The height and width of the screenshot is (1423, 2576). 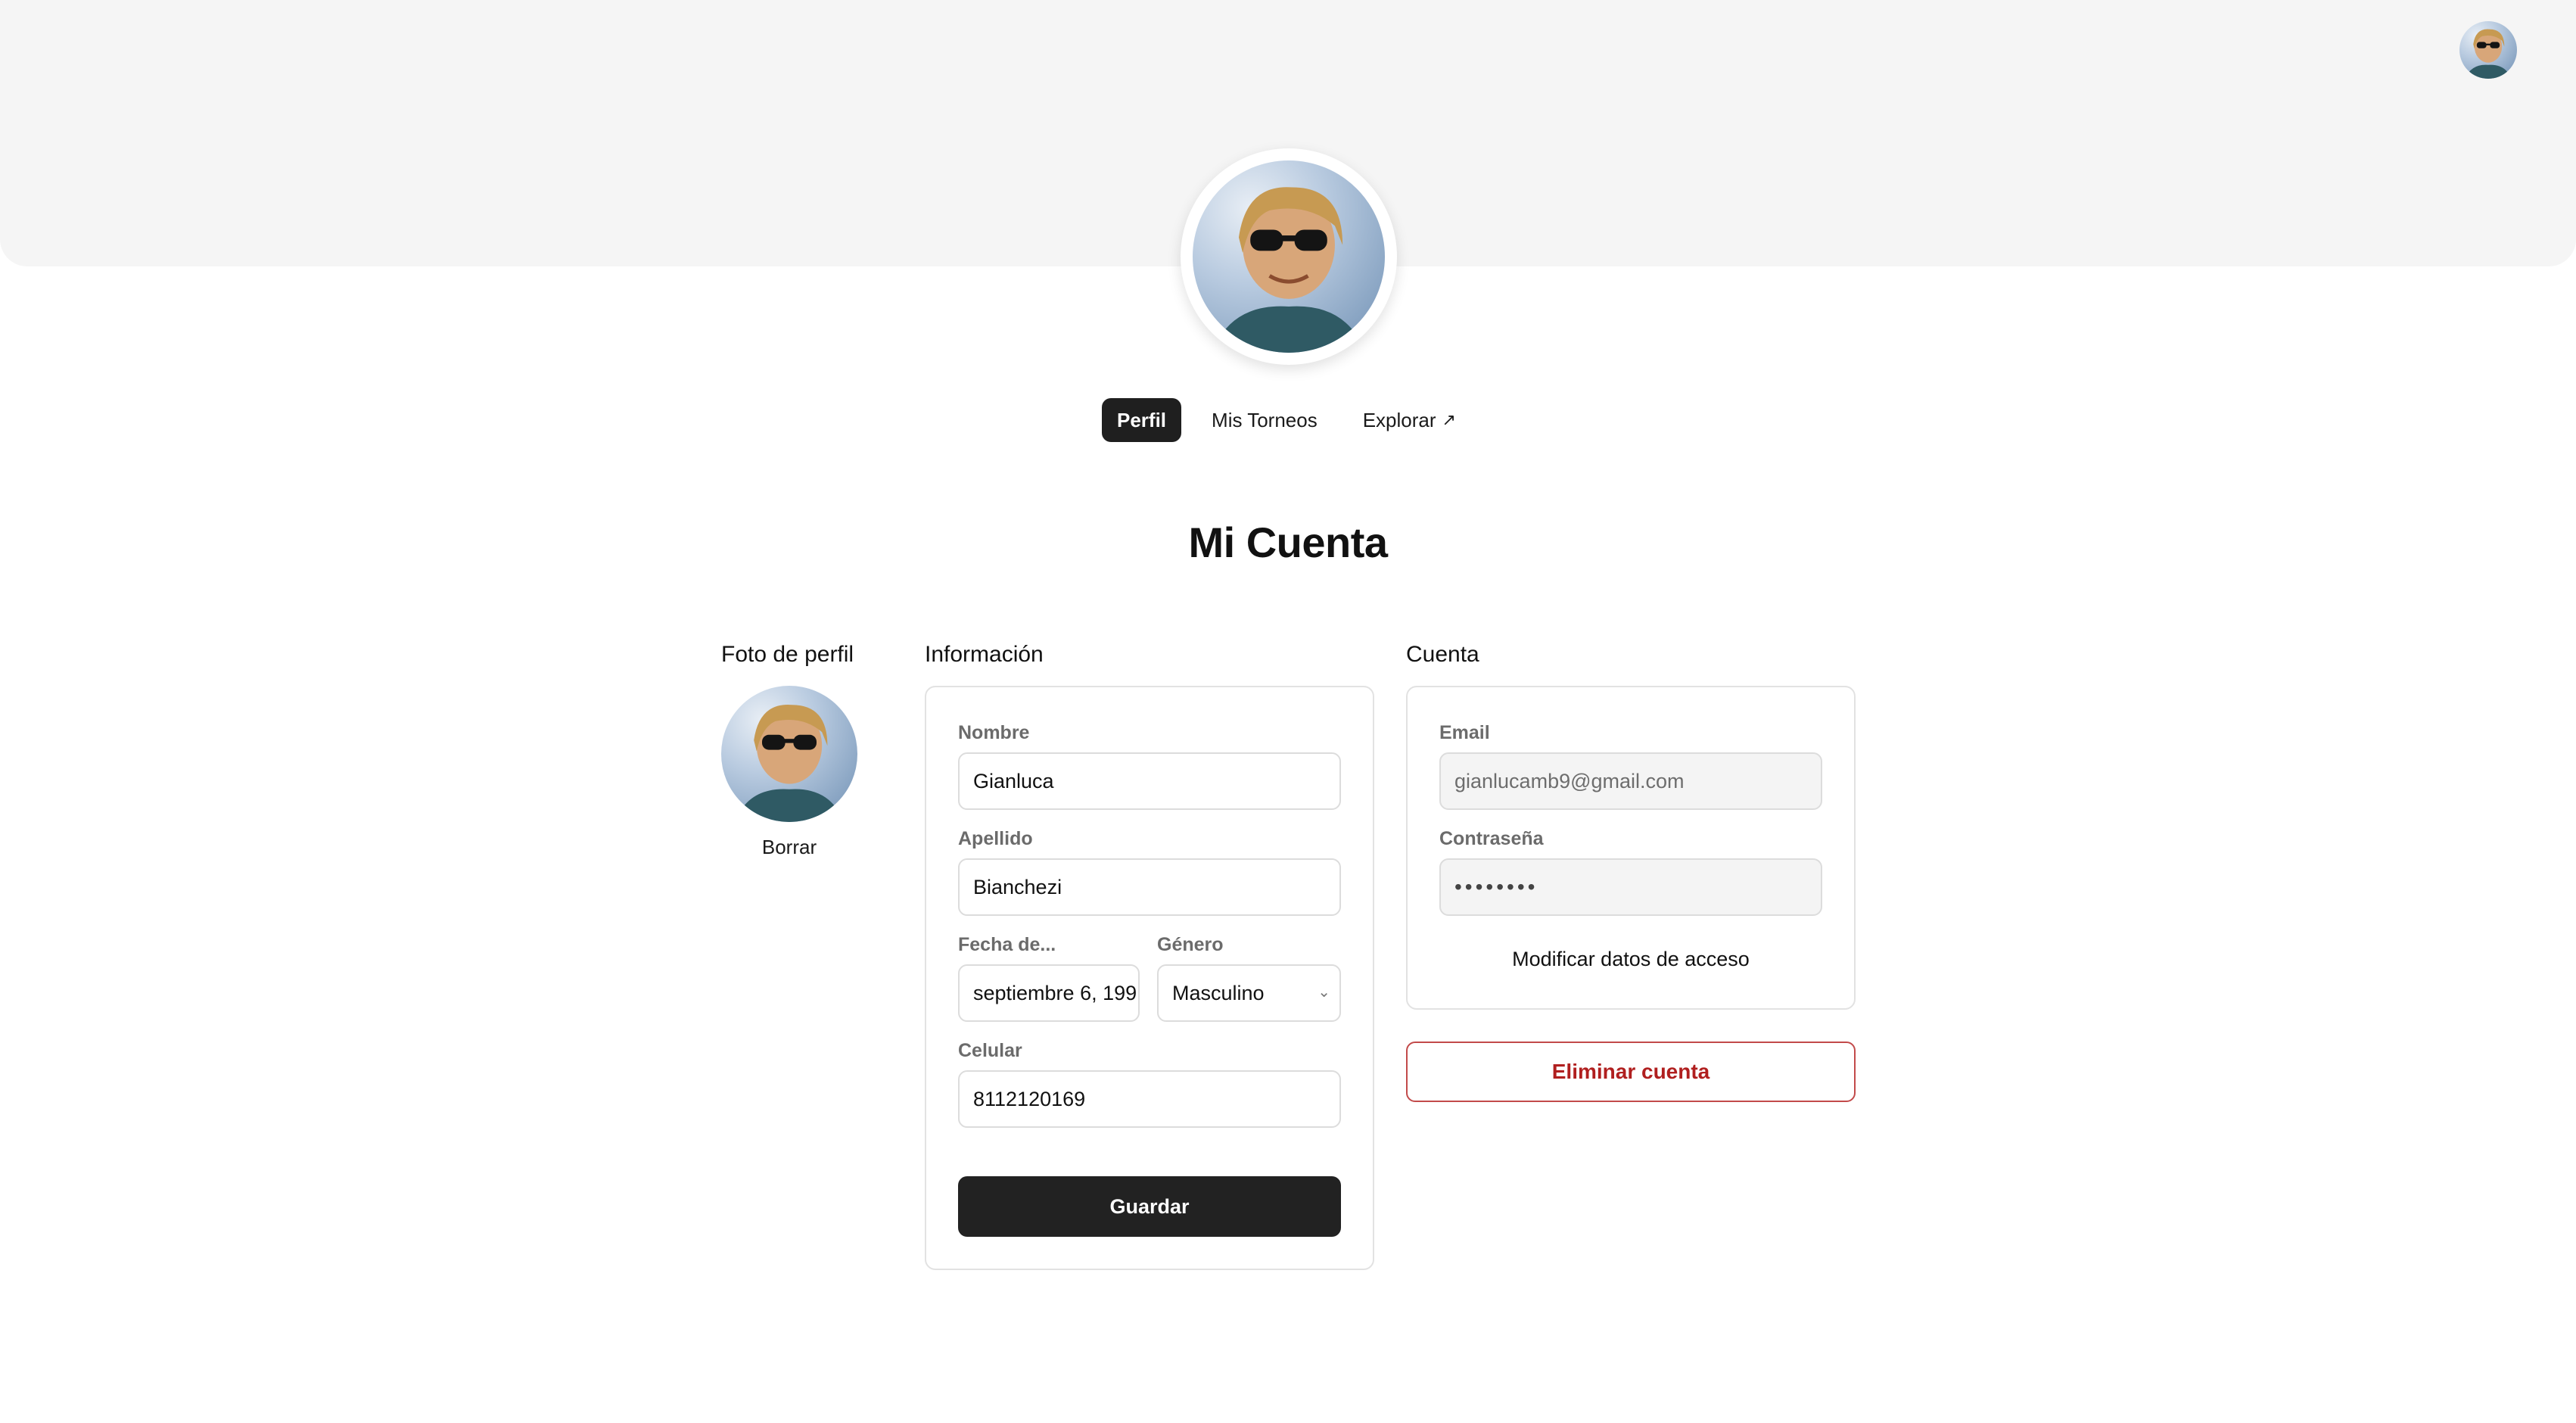 I want to click on last-name-field: Bianchezi, so click(x=1149, y=887).